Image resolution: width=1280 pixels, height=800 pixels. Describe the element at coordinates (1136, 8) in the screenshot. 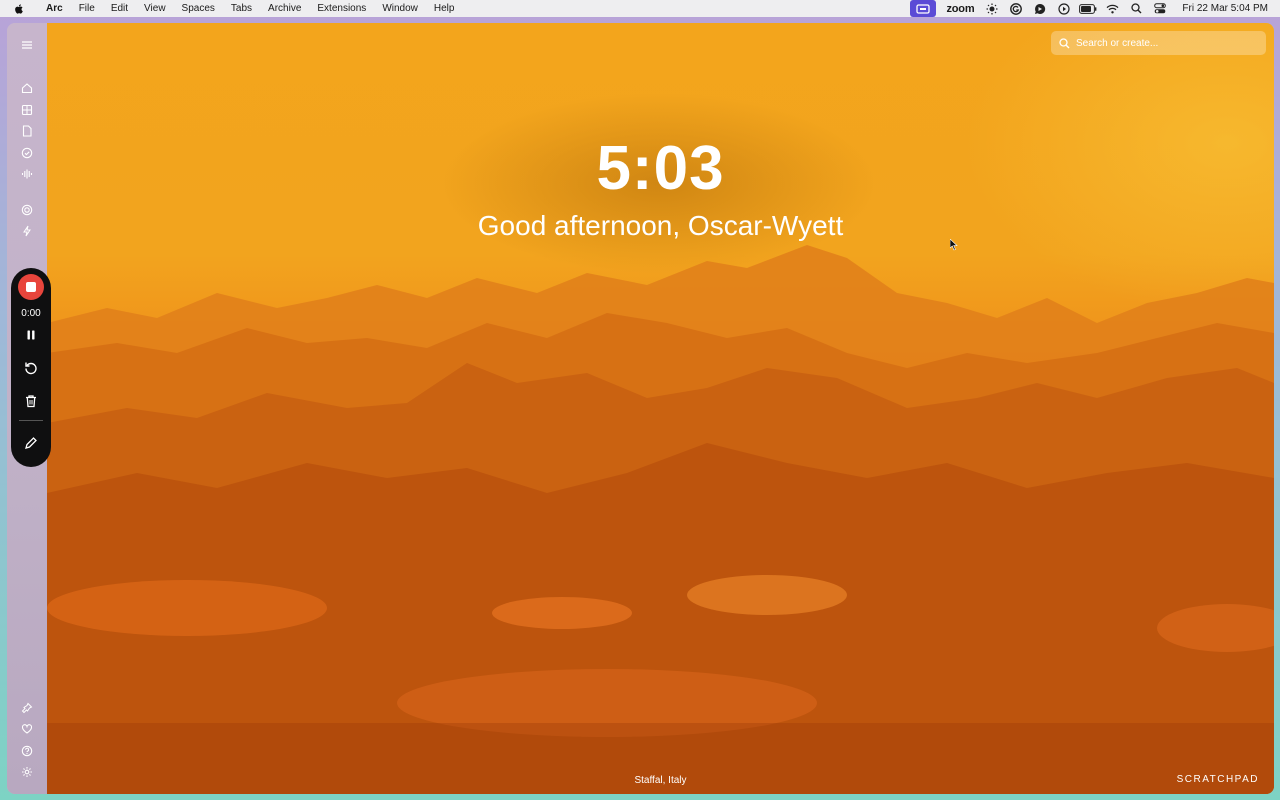

I see `spotlight-search-icon` at that location.